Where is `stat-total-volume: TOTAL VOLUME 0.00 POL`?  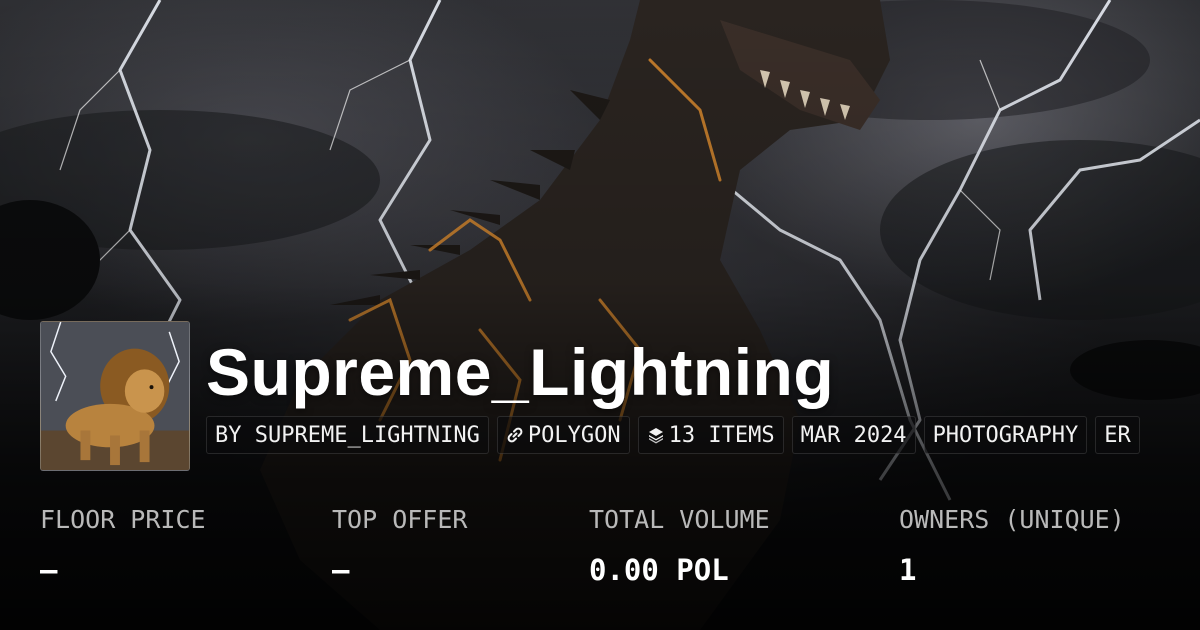
stat-total-volume: TOTAL VOLUME 0.00 POL is located at coordinates (679, 546).